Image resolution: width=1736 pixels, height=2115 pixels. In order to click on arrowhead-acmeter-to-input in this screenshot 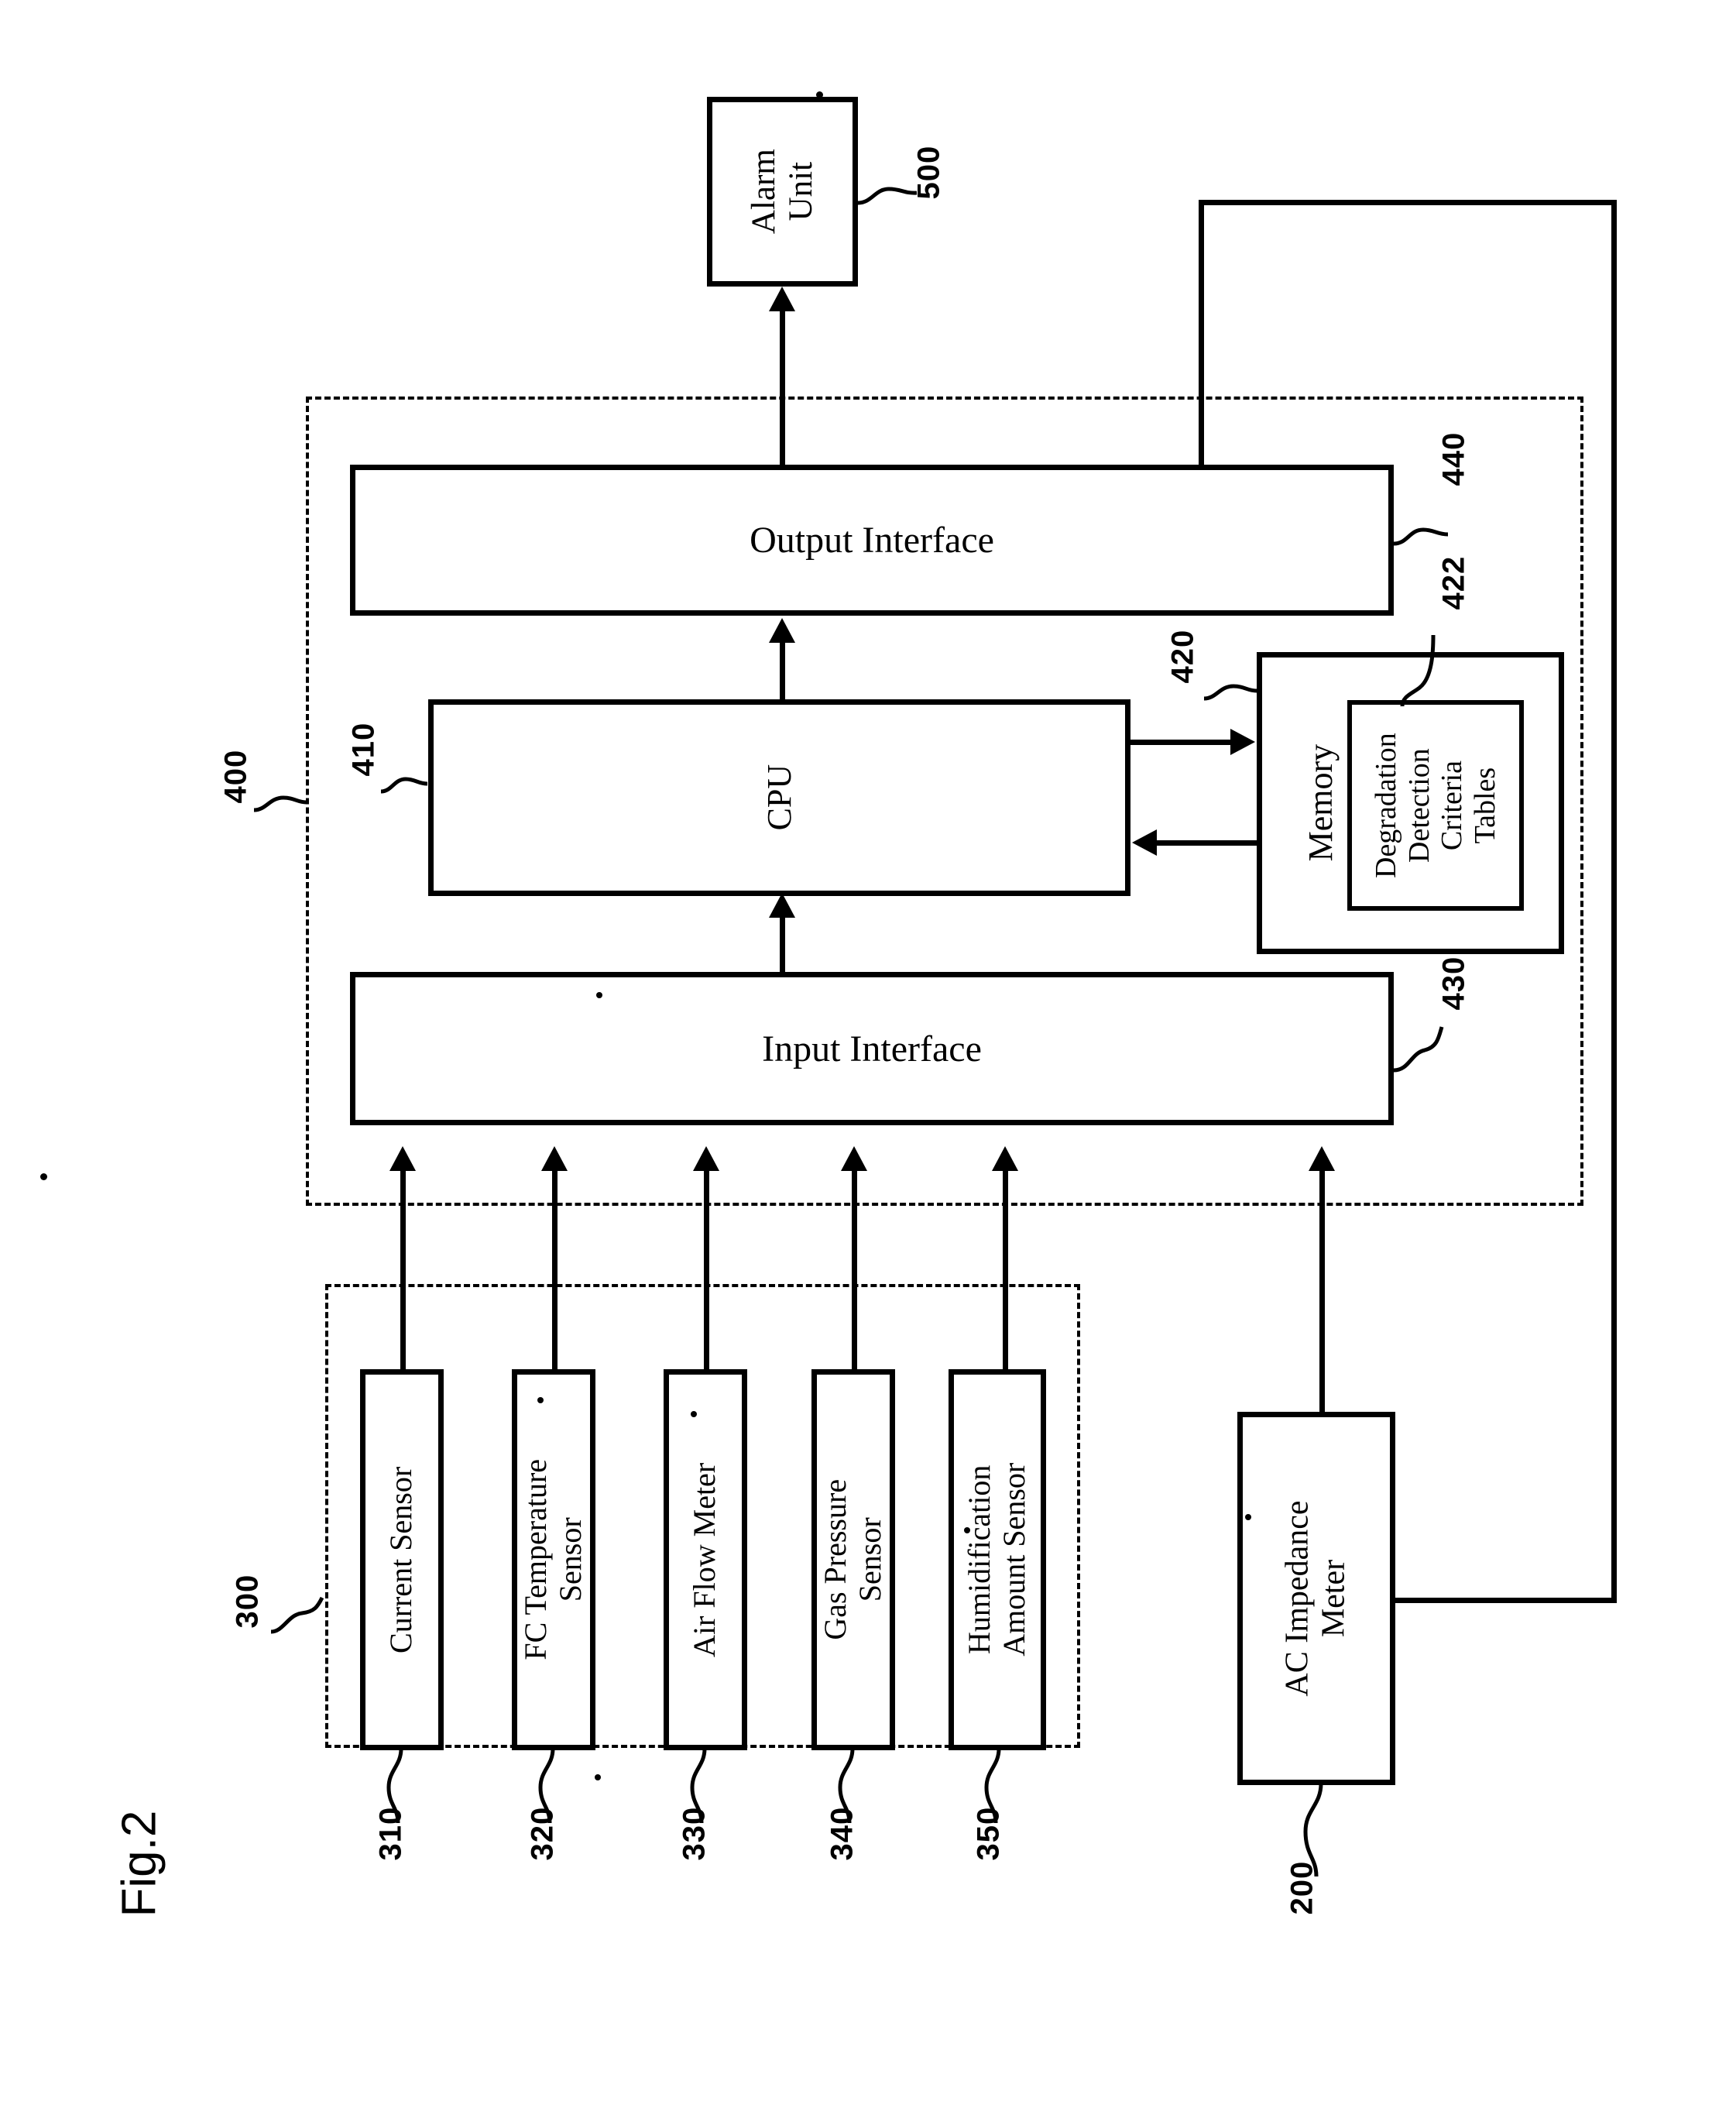, I will do `click(1322, 1158)`.